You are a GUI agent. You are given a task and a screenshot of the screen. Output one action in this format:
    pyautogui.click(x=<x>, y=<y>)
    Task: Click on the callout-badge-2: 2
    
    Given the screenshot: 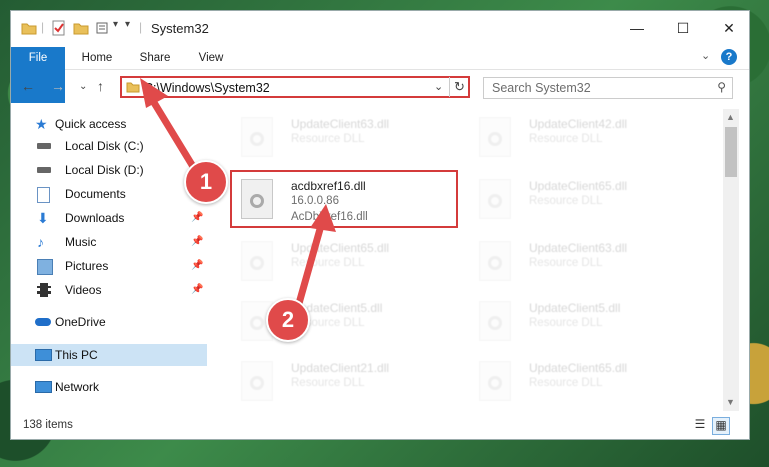 What is the action you would take?
    pyautogui.click(x=288, y=320)
    